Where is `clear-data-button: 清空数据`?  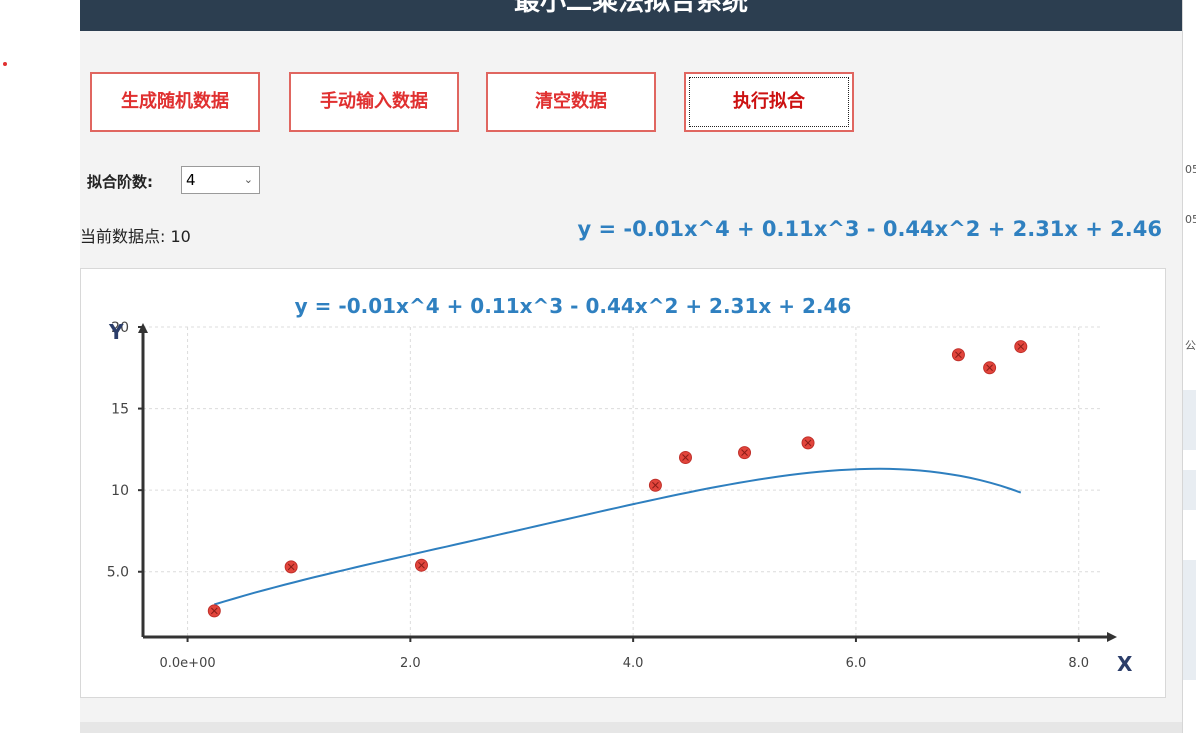 clear-data-button: 清空数据 is located at coordinates (571, 102).